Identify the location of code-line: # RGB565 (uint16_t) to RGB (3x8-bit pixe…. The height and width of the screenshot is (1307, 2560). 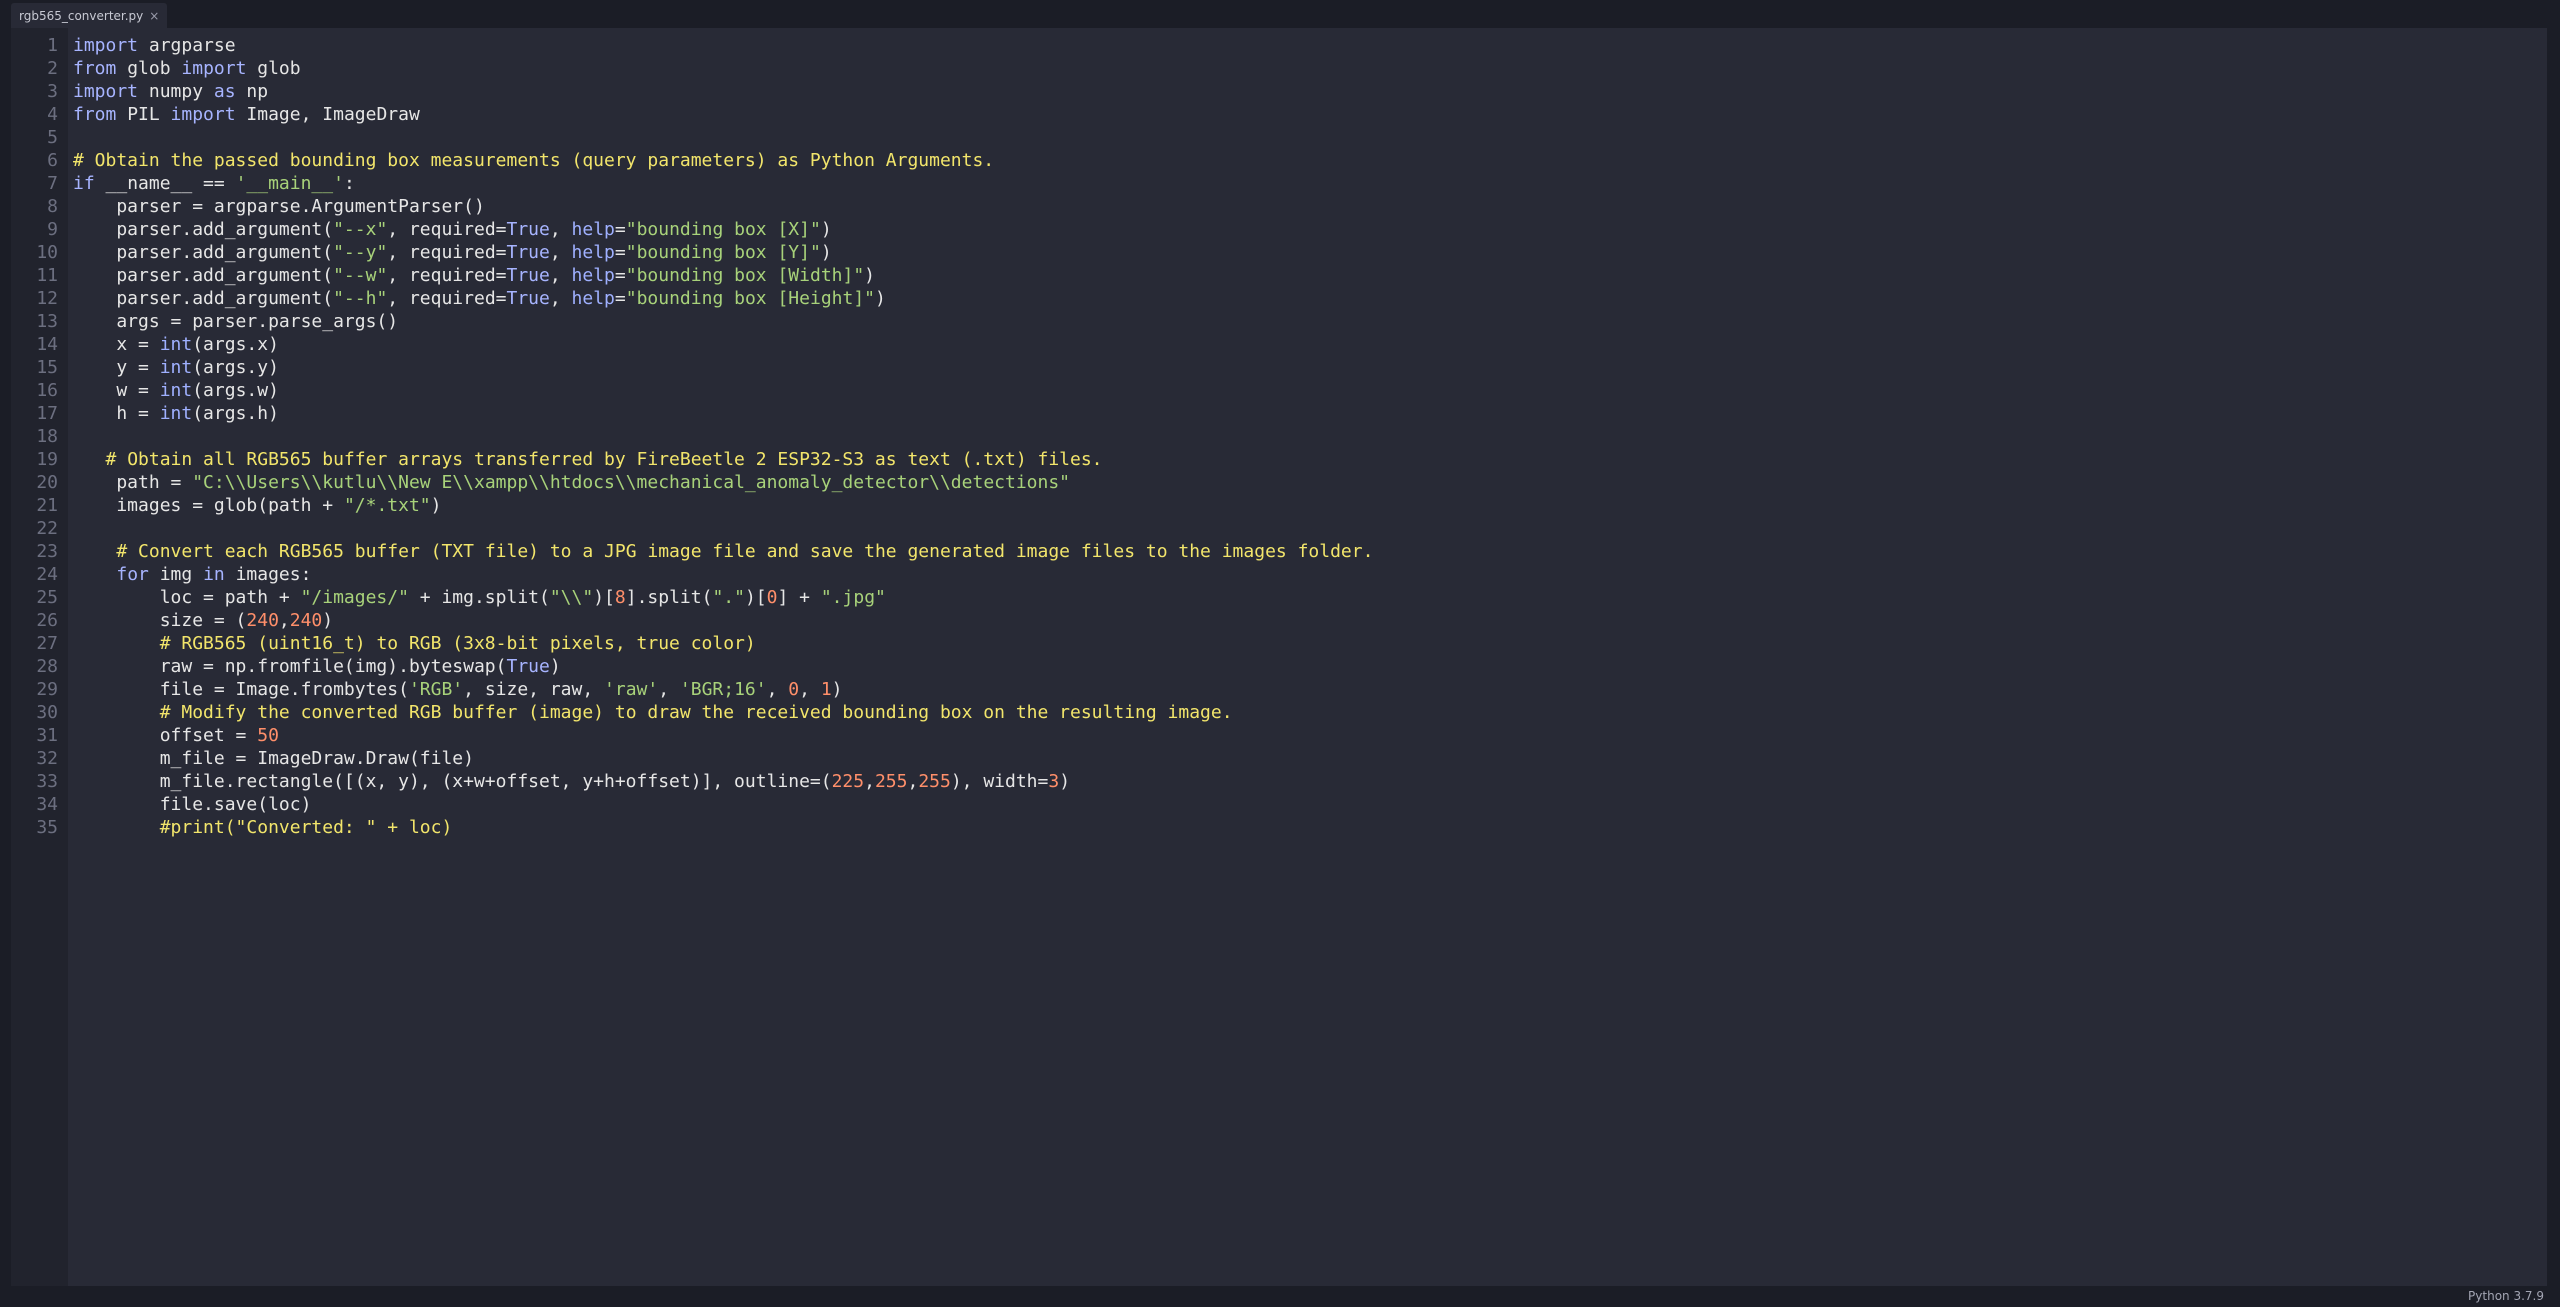
(1310, 643).